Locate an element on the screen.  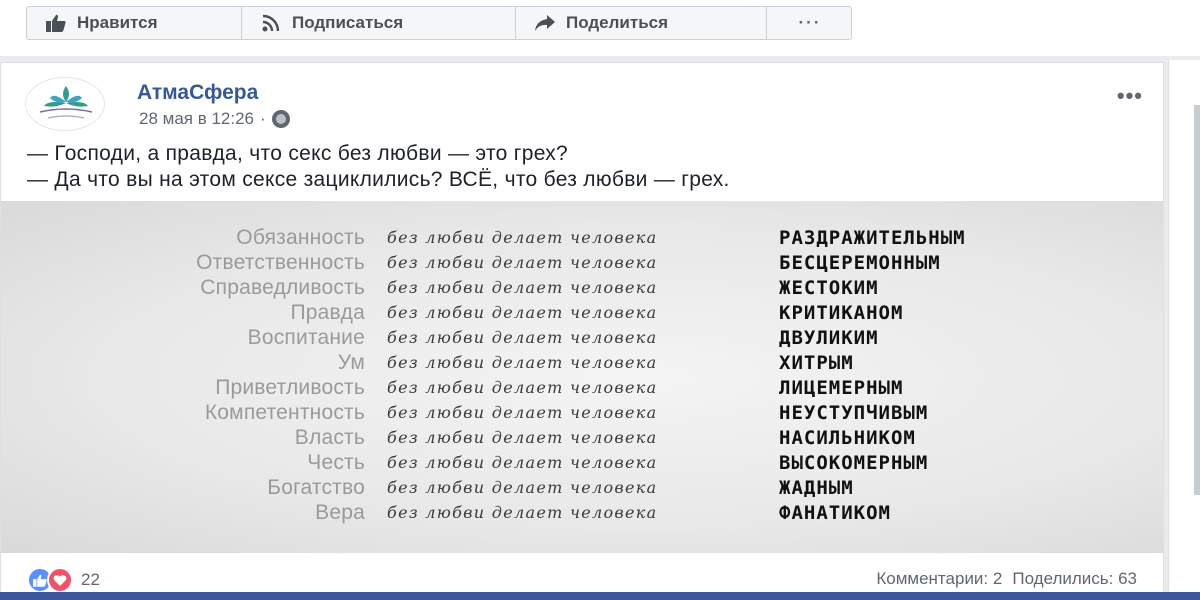
post-timestamp: 28 мая в 12:26 is located at coordinates (196, 119).